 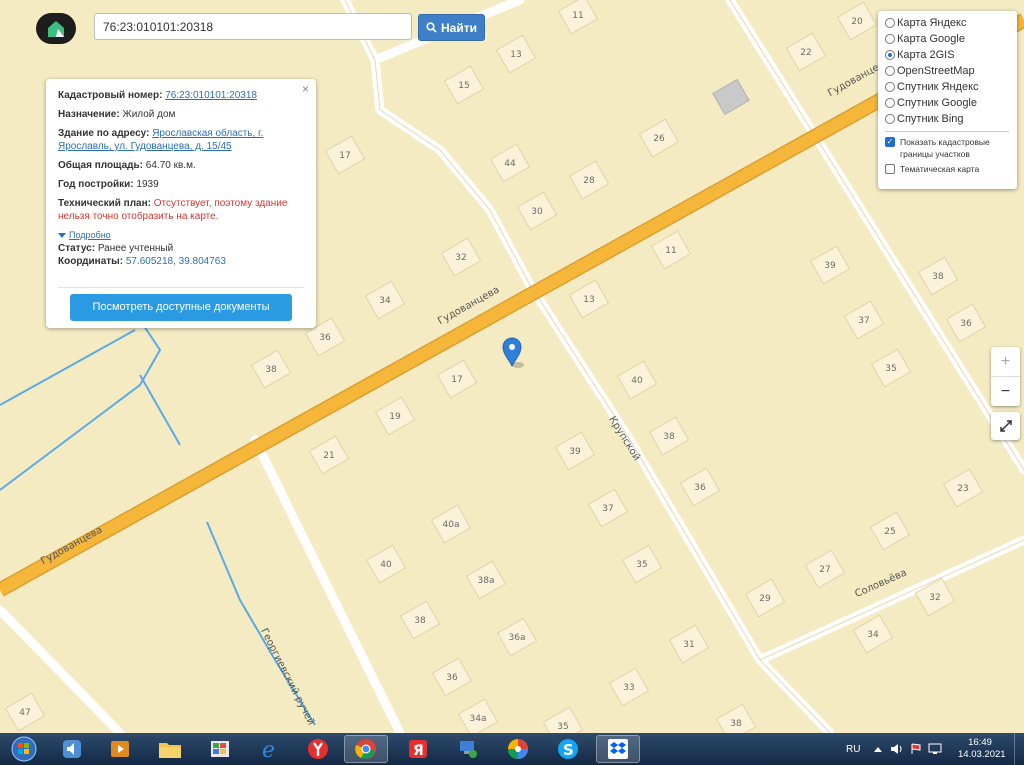 I want to click on house-number: 28, so click(x=589, y=181).